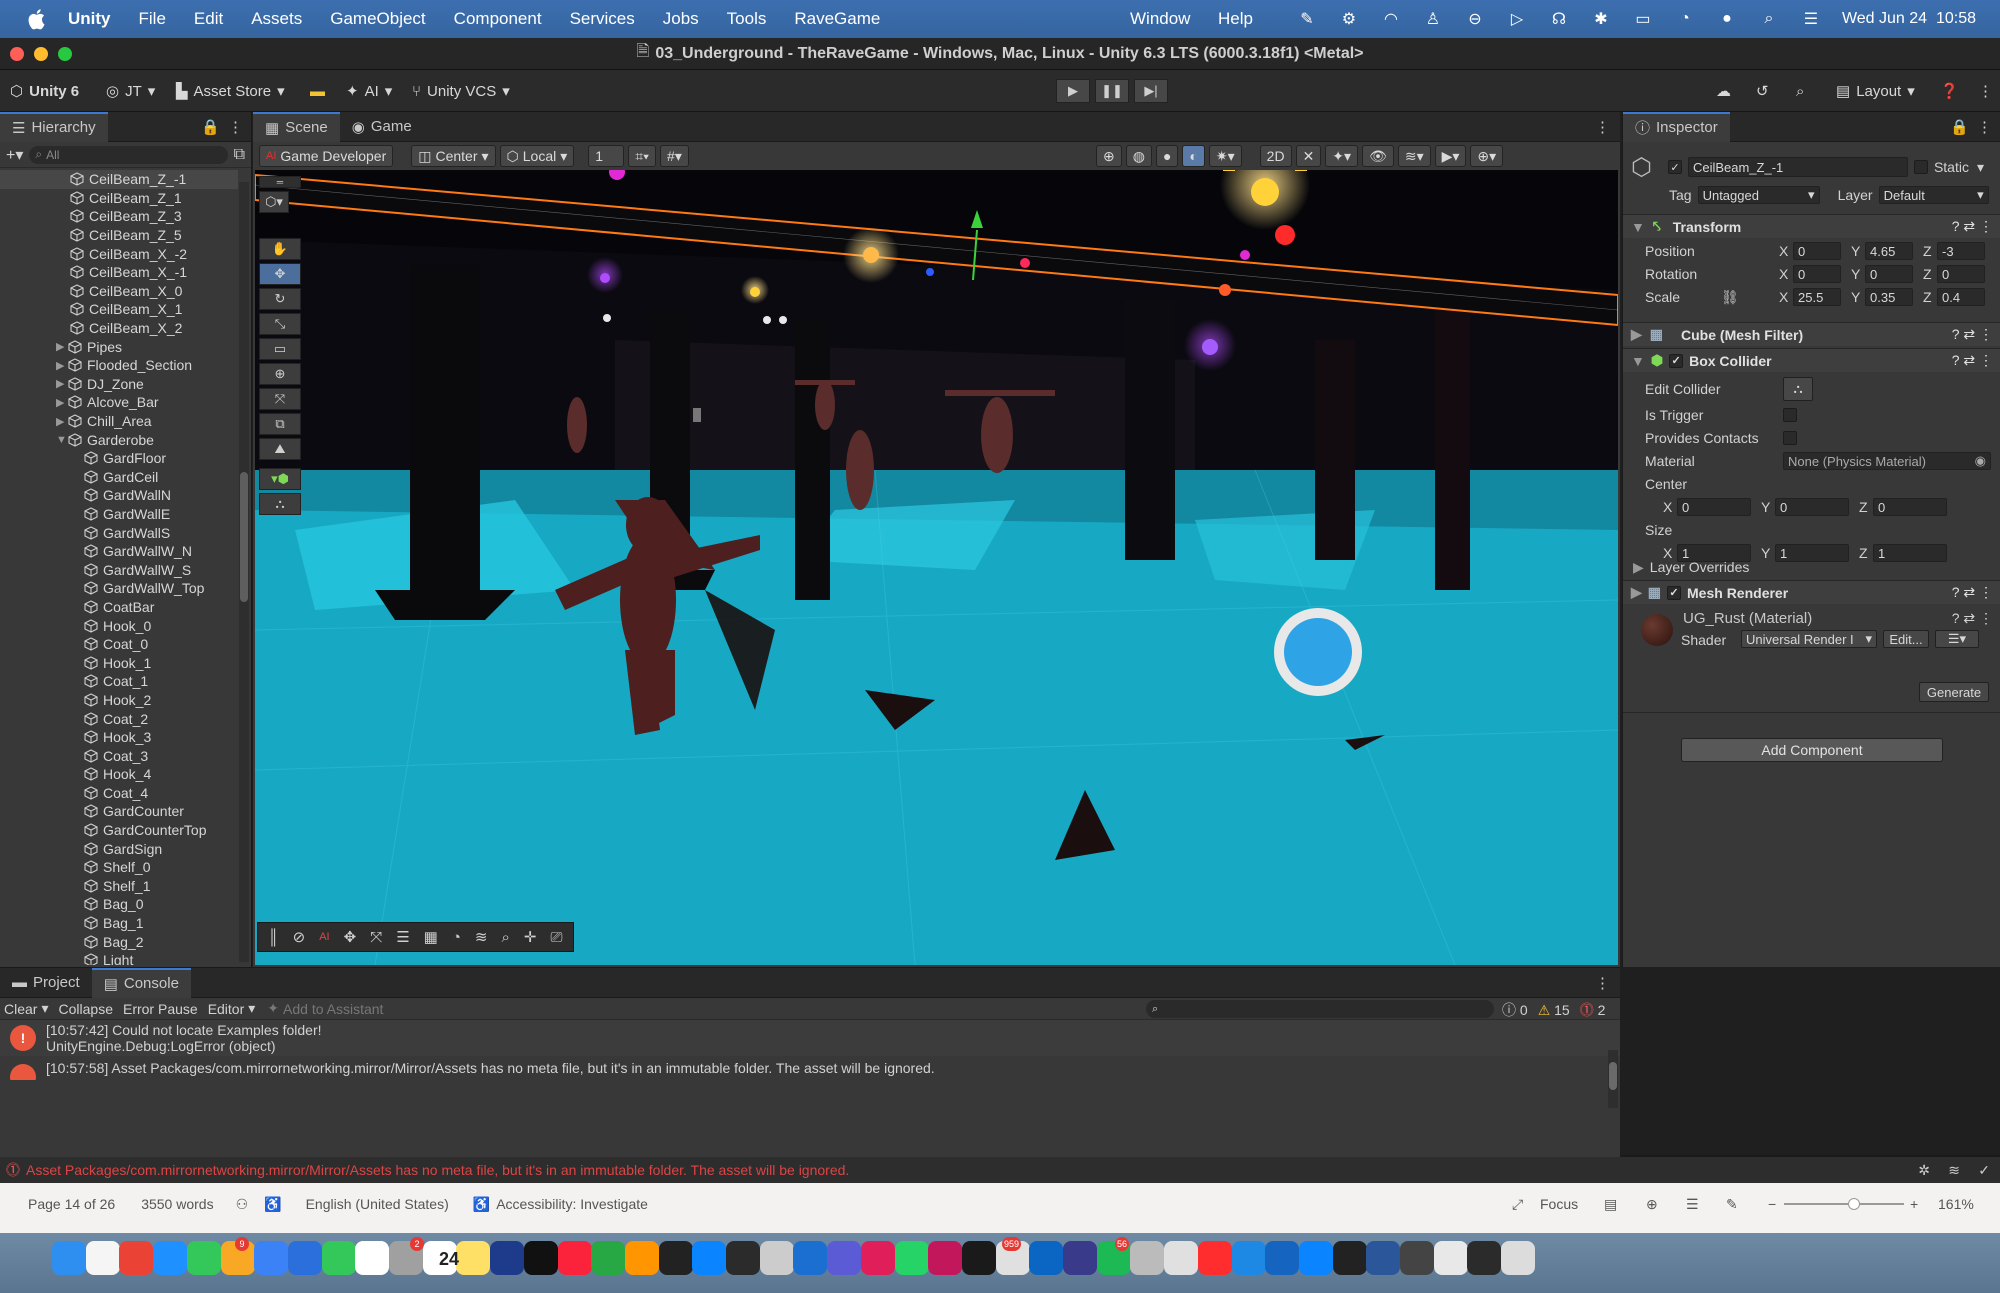 The image size is (2000, 1293). Describe the element at coordinates (208, 19) in the screenshot. I see `menu-edit: Edit` at that location.